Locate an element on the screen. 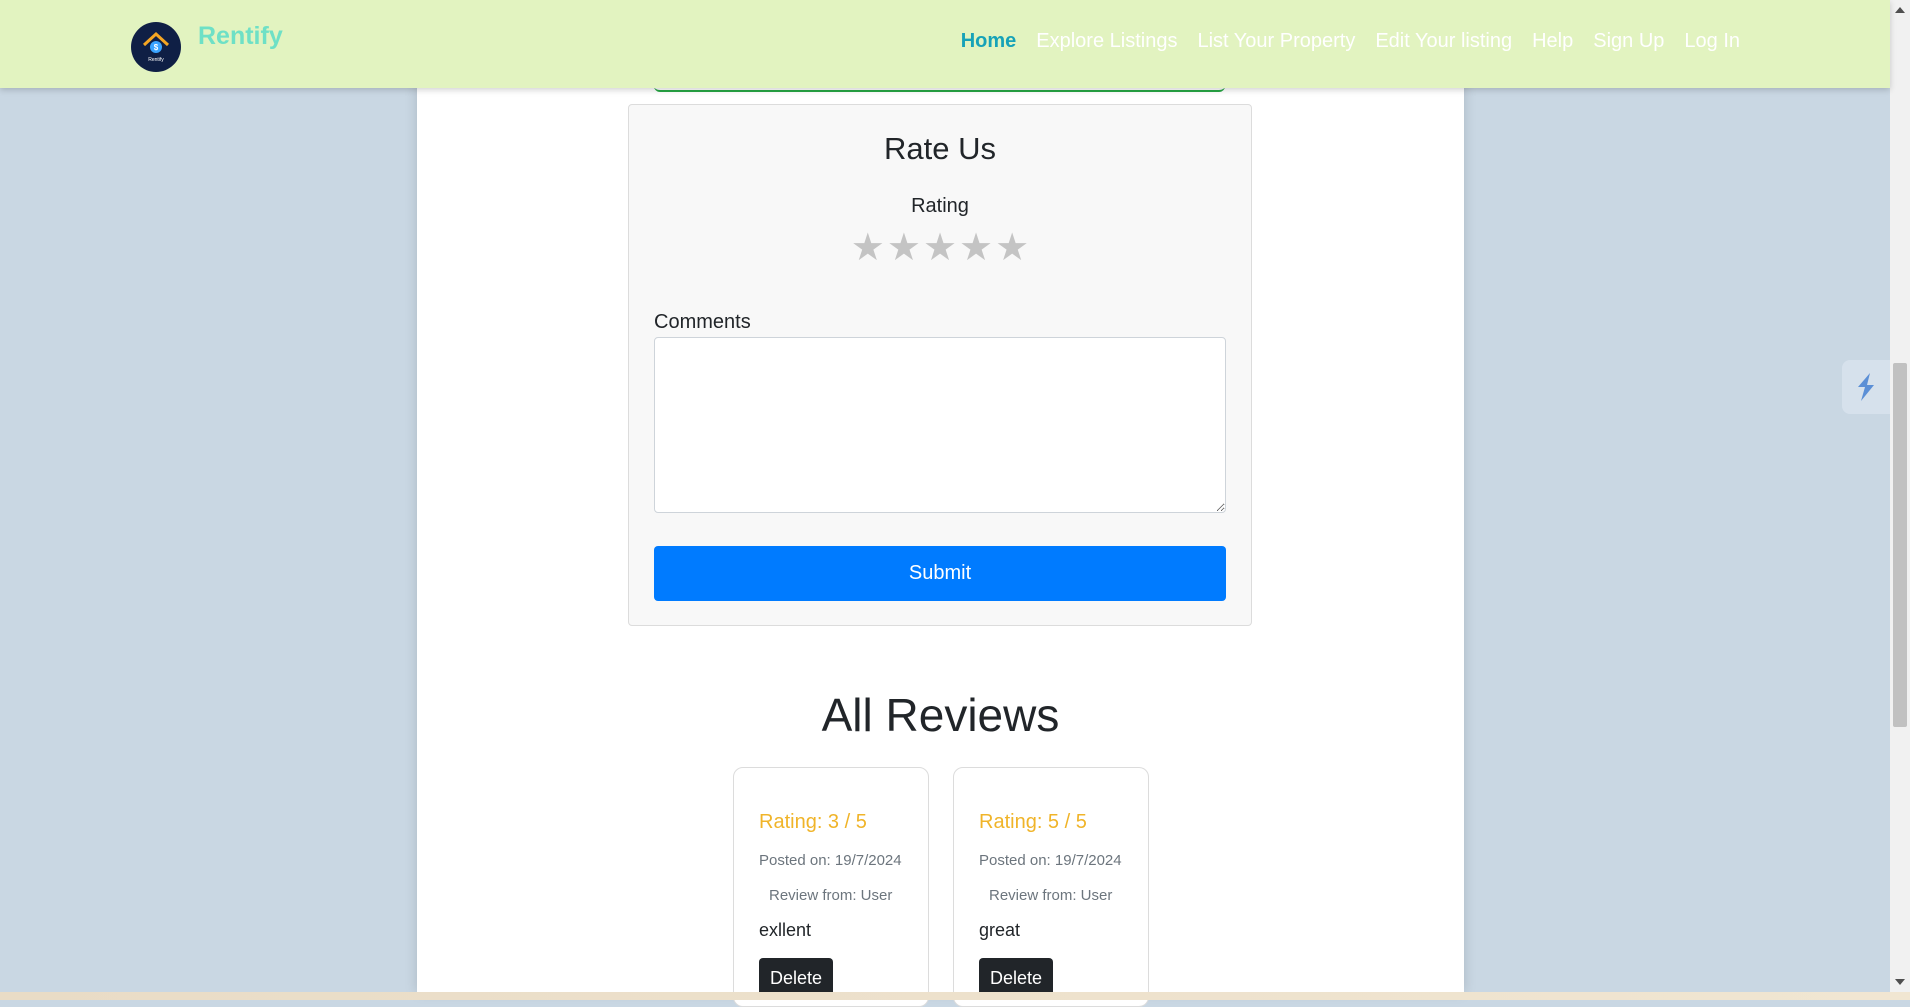  brand-logo: $ Rentify is located at coordinates (156, 47).